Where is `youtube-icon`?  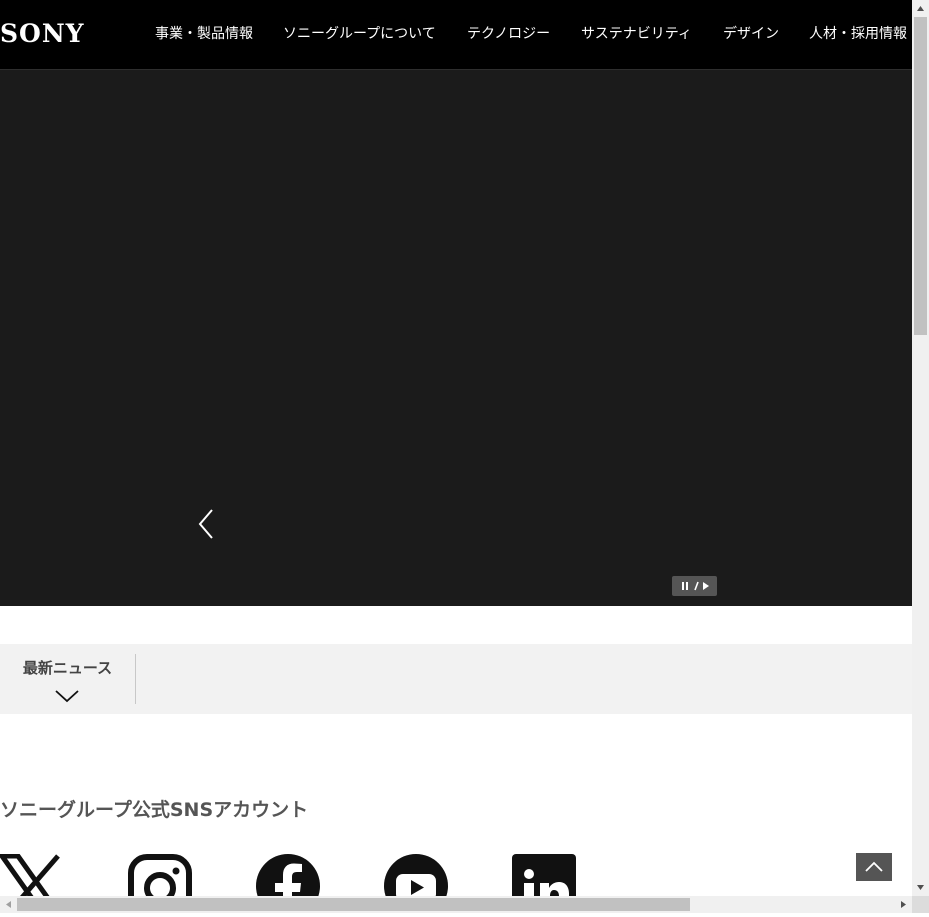
youtube-icon is located at coordinates (416, 875).